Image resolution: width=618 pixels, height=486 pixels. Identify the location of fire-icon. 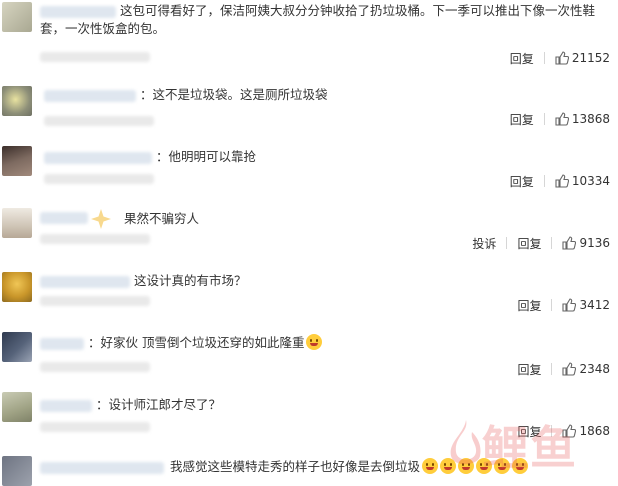
(465, 442).